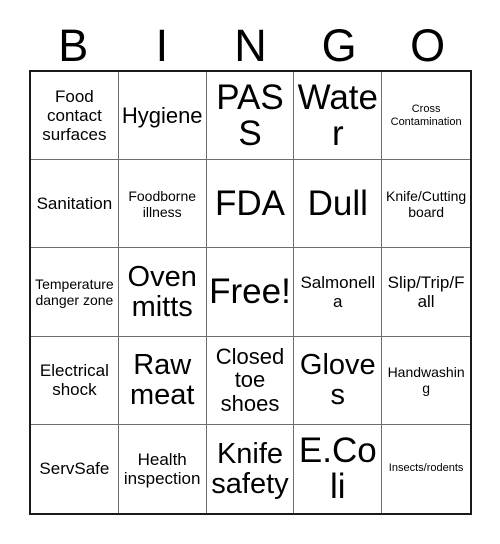  I want to click on bingo-cell-r2c3: FDA, so click(250, 204).